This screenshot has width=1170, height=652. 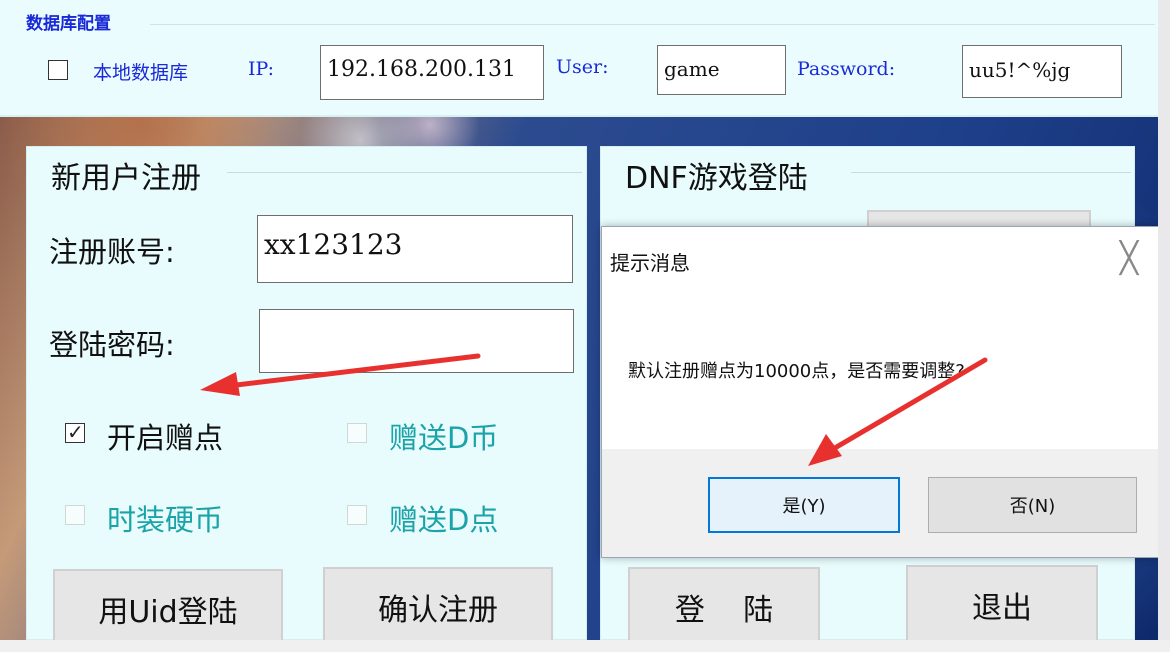 What do you see at coordinates (432, 72) in the screenshot?
I see `ip-input: 192.168.200.131` at bounding box center [432, 72].